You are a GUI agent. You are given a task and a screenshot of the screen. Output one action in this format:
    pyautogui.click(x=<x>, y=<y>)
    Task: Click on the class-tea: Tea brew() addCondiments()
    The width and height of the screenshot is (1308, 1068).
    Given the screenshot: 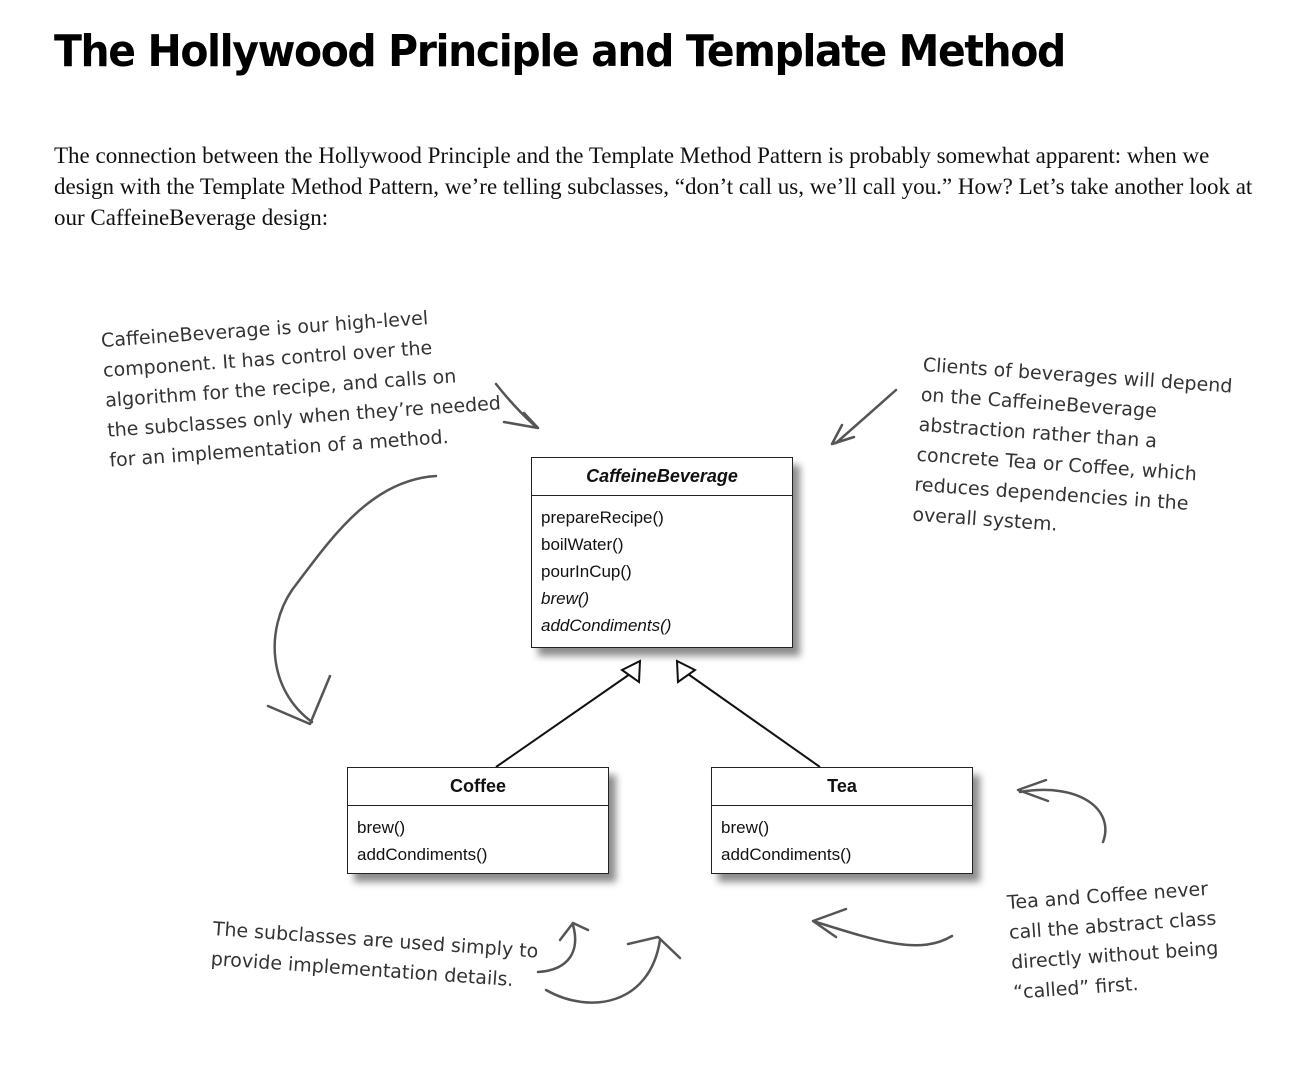 What is the action you would take?
    pyautogui.click(x=842, y=820)
    